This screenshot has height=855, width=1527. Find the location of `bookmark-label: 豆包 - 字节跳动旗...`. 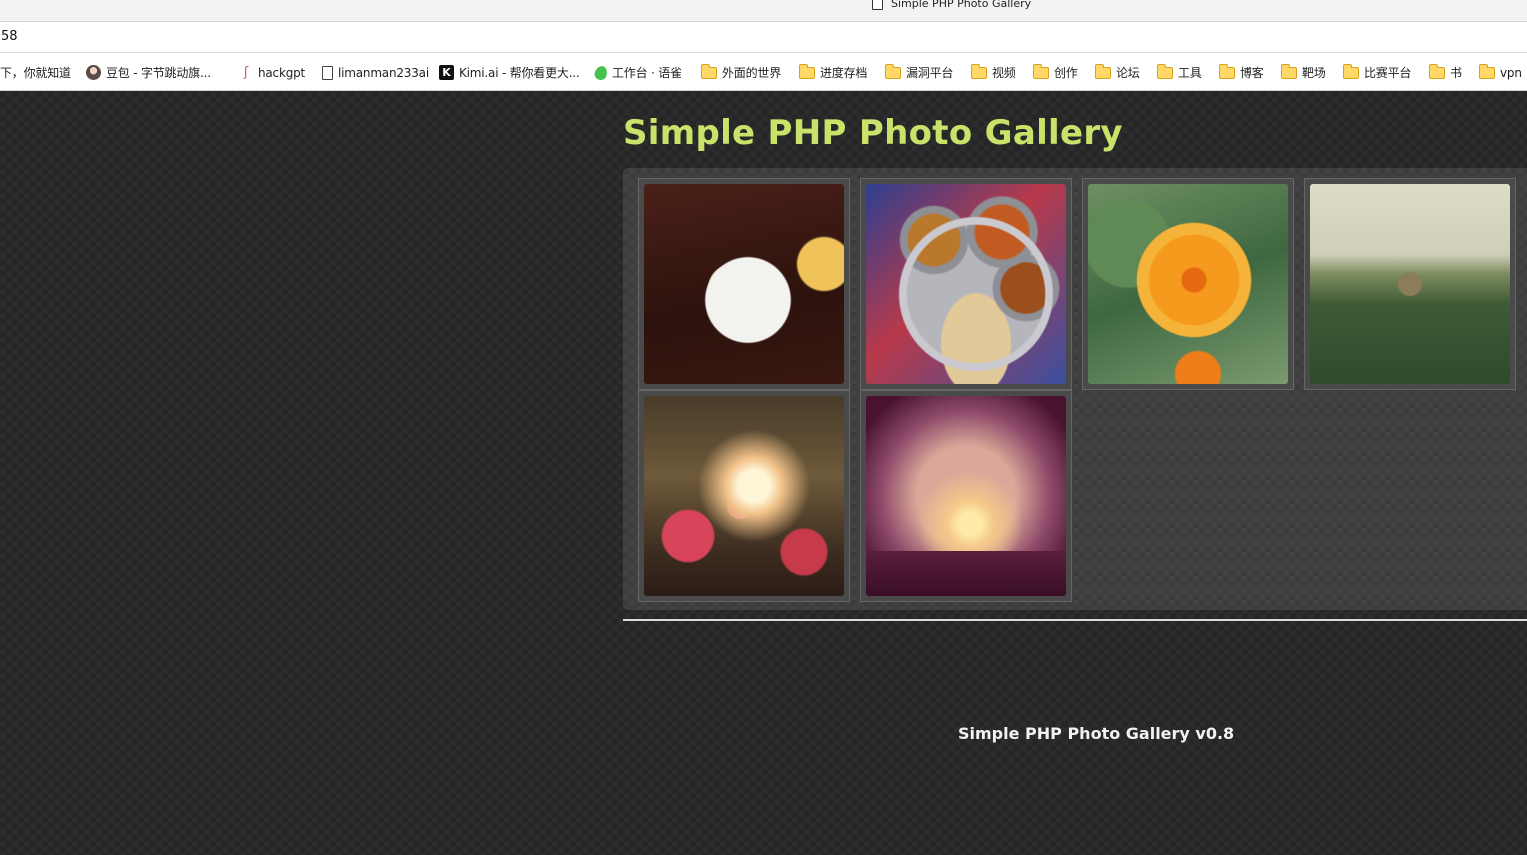

bookmark-label: 豆包 - 字节跳动旗... is located at coordinates (158, 73).